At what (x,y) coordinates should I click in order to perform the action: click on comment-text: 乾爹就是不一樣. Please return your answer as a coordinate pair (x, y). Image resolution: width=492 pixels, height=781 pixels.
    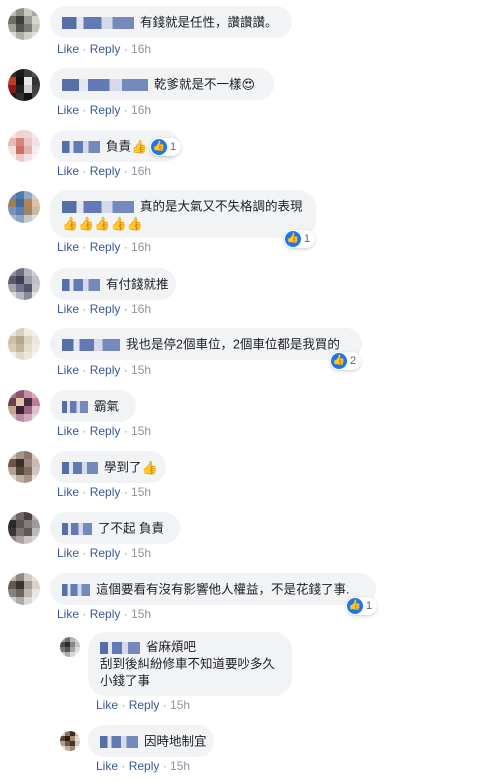
    Looking at the image, I should click on (198, 84).